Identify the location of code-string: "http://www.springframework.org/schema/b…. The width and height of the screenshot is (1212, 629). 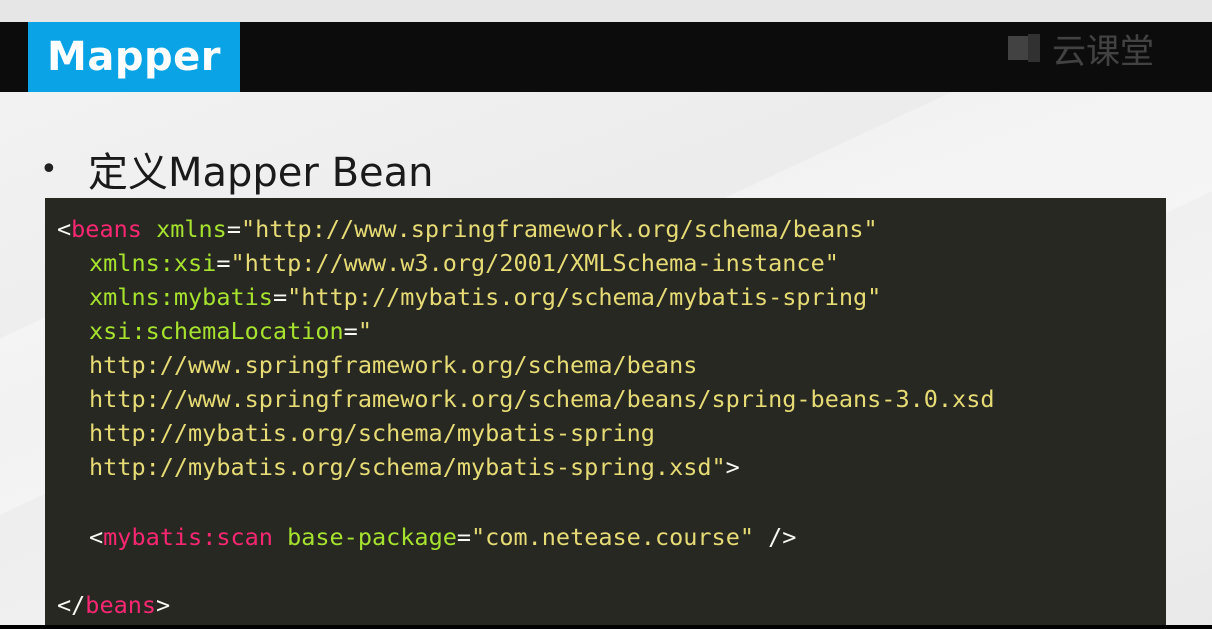
(559, 229).